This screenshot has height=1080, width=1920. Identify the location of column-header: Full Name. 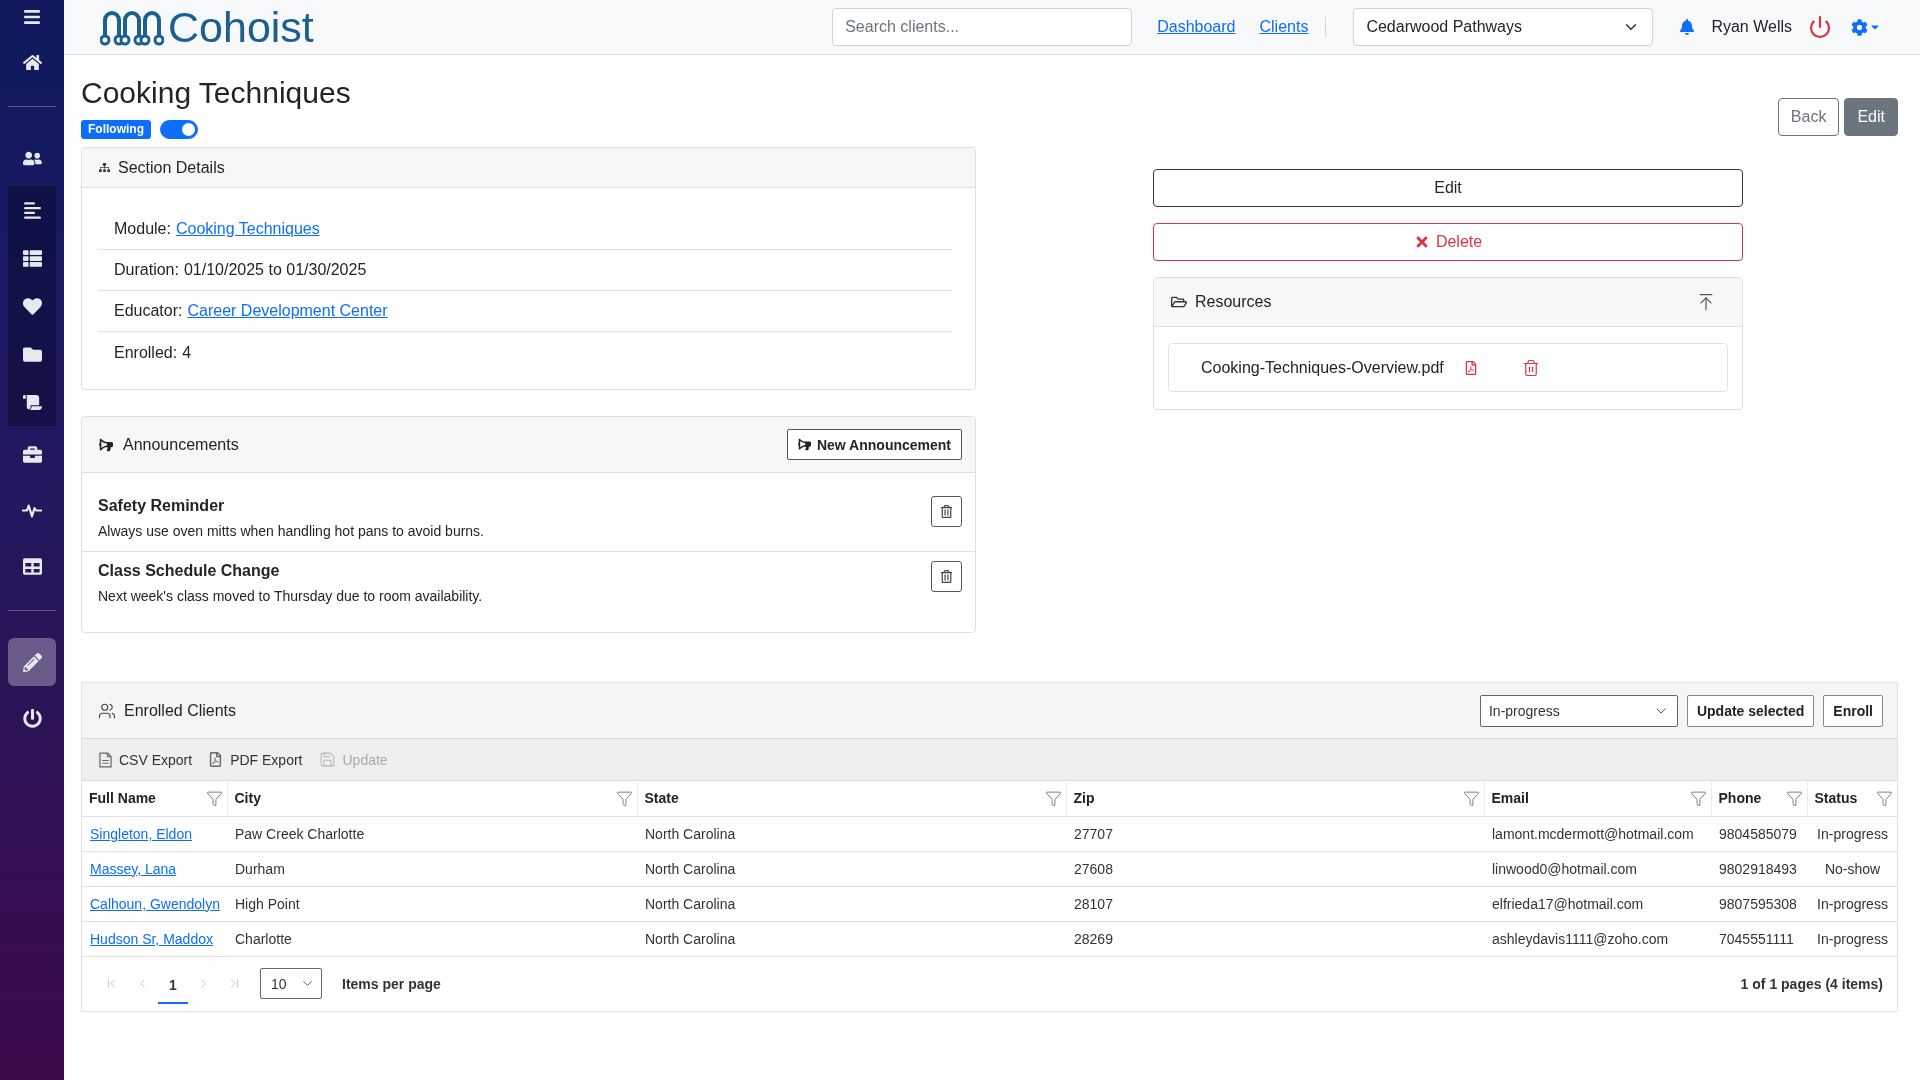
(122, 798).